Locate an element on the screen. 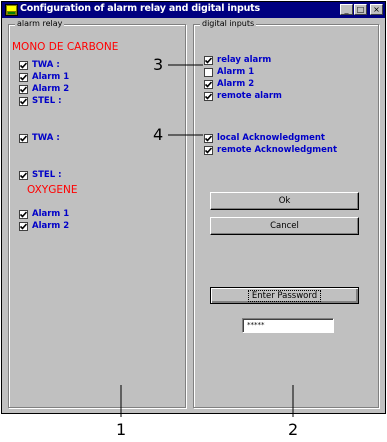  callout-1: 1 is located at coordinates (121, 429).